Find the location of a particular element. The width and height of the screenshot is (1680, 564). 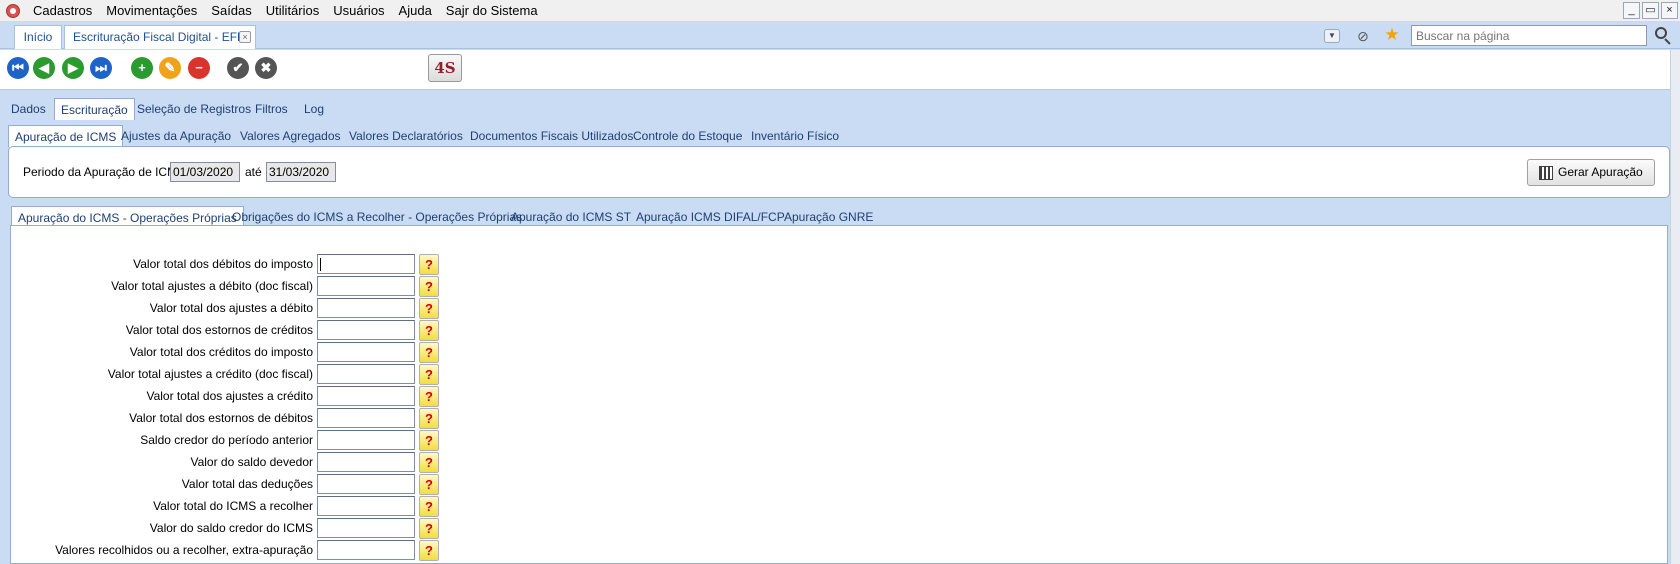

valores-extra-apuracao-input is located at coordinates (366, 550).